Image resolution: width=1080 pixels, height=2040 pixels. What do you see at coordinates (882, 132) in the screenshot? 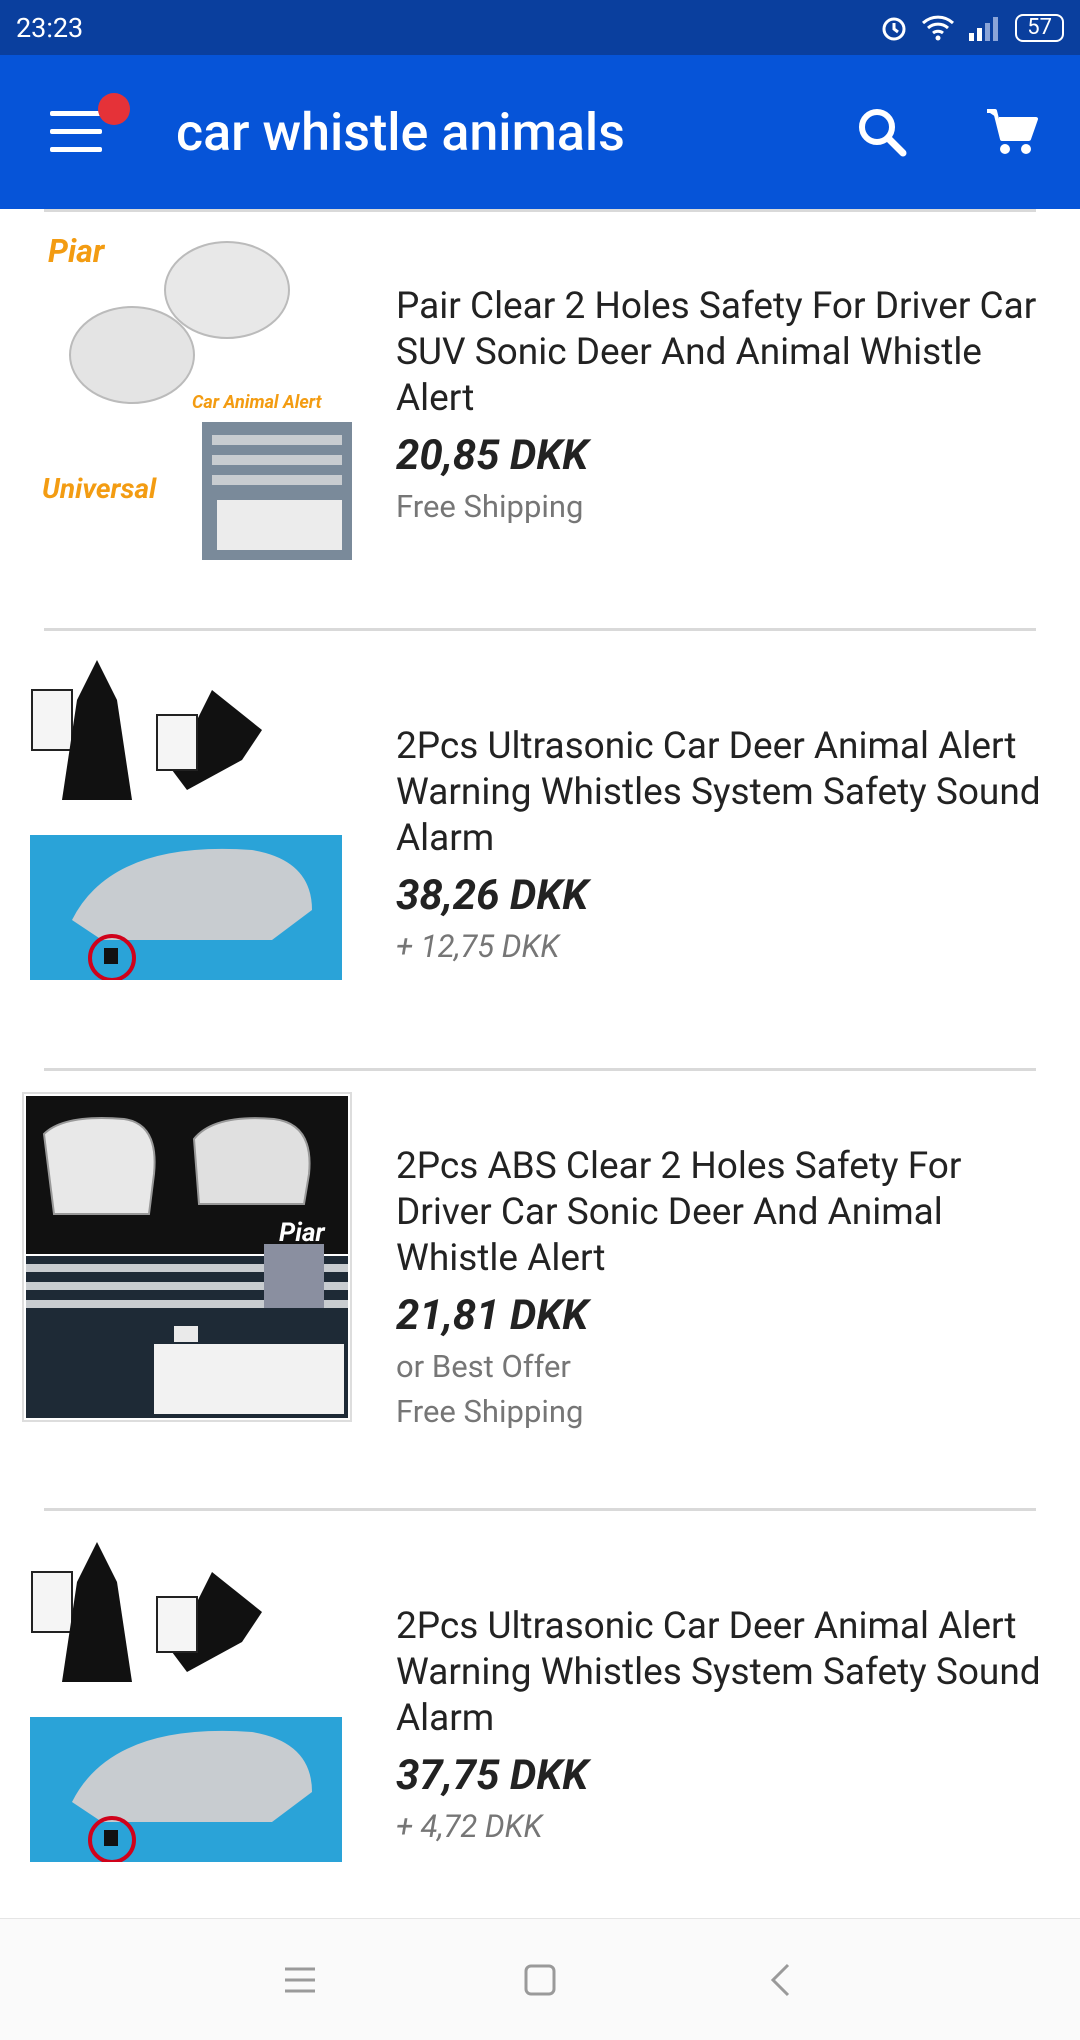
I see `search-icon` at bounding box center [882, 132].